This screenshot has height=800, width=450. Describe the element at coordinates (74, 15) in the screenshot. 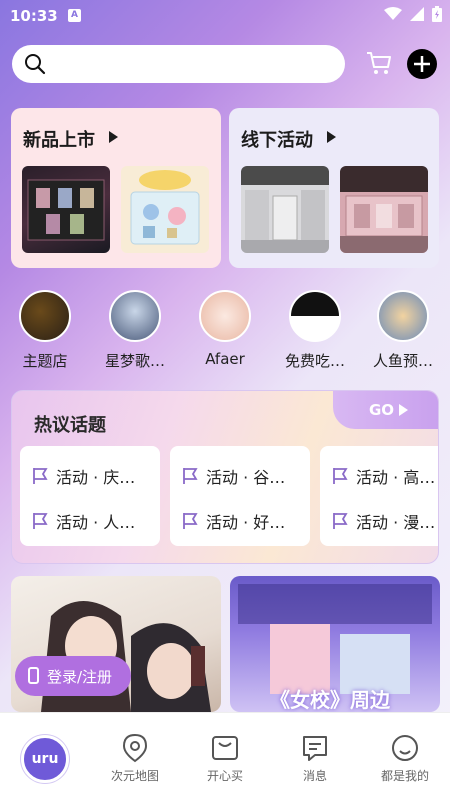

I see `notification-icon: A` at that location.